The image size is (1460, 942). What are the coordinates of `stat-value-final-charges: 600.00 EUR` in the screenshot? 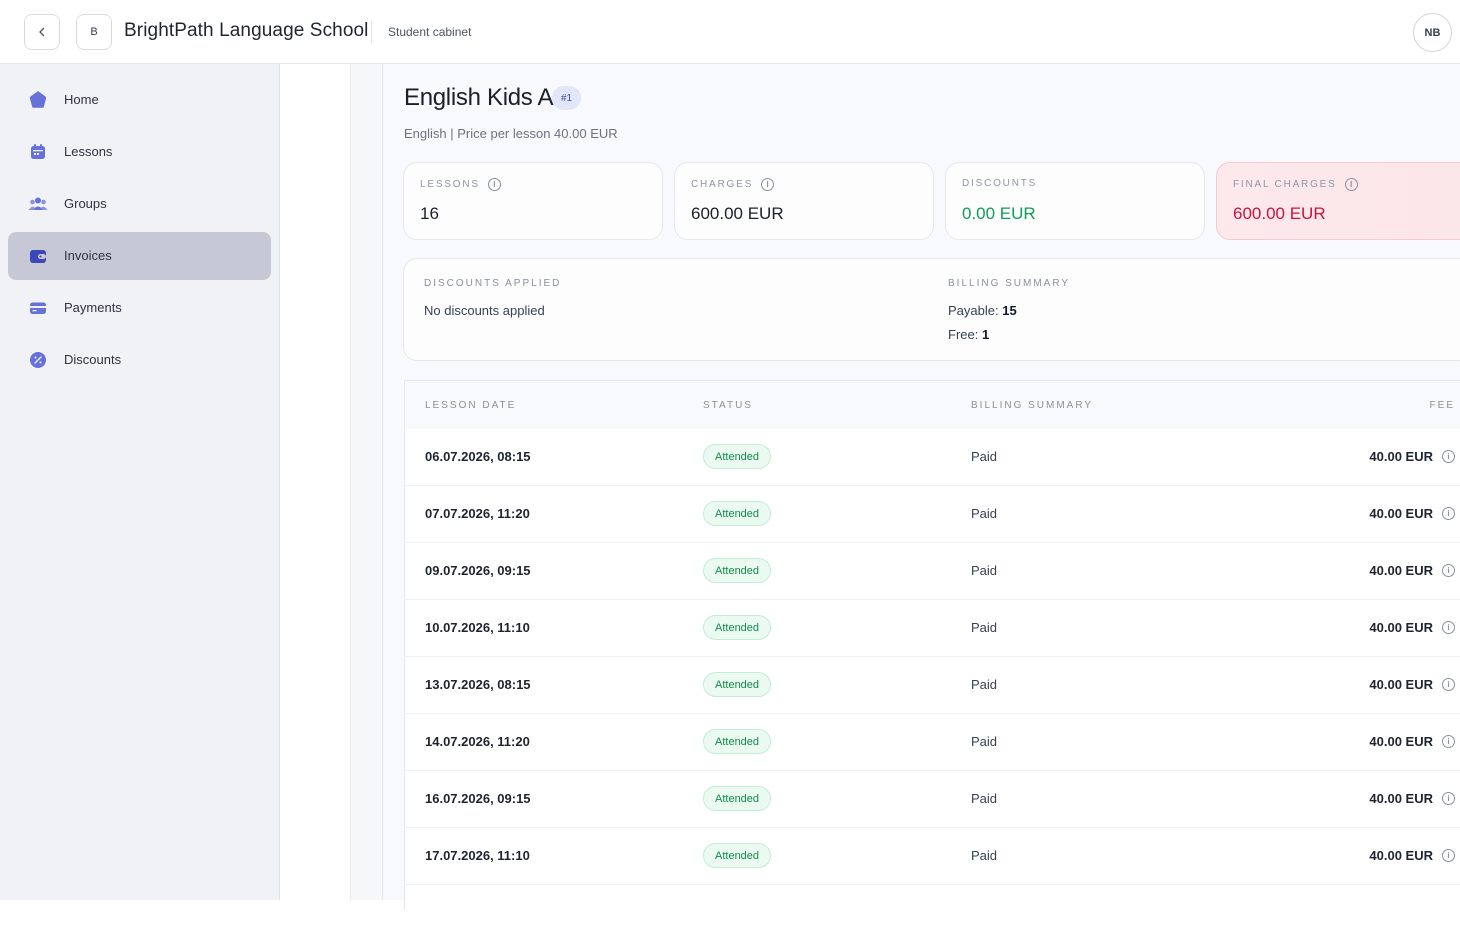 It's located at (1279, 213).